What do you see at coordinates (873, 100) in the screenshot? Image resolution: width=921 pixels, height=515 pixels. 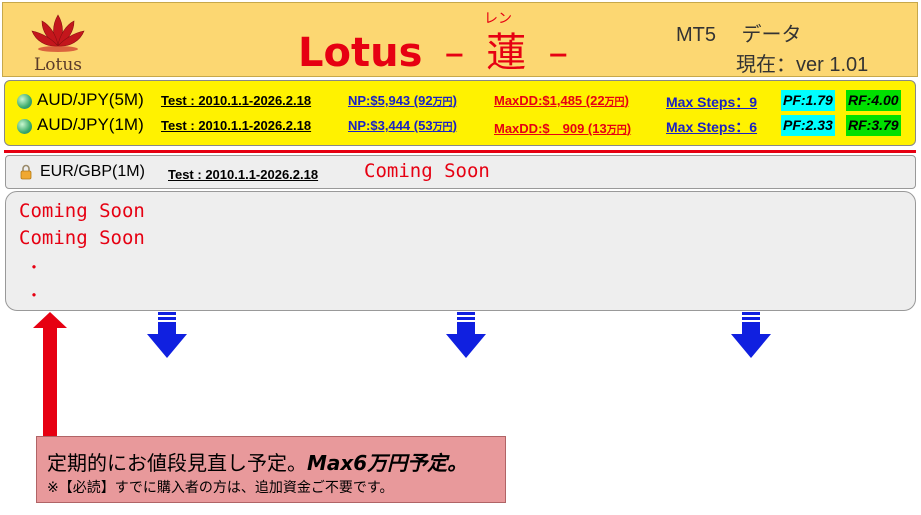 I see `rf-badge: RF:4.00` at bounding box center [873, 100].